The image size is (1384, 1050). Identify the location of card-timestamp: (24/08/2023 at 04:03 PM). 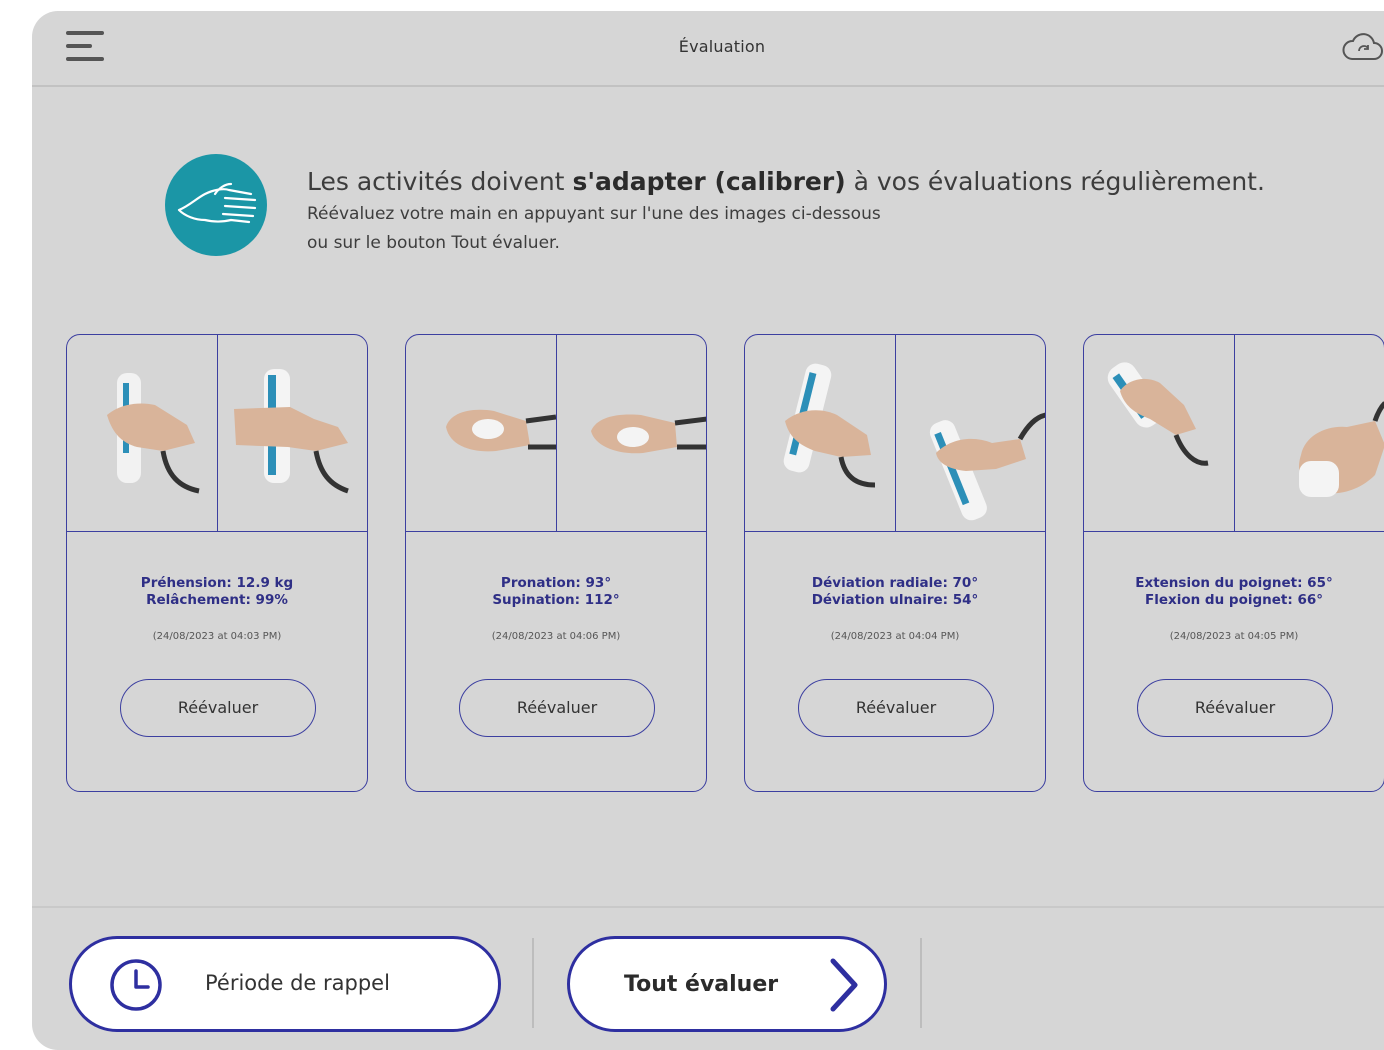
(217, 636).